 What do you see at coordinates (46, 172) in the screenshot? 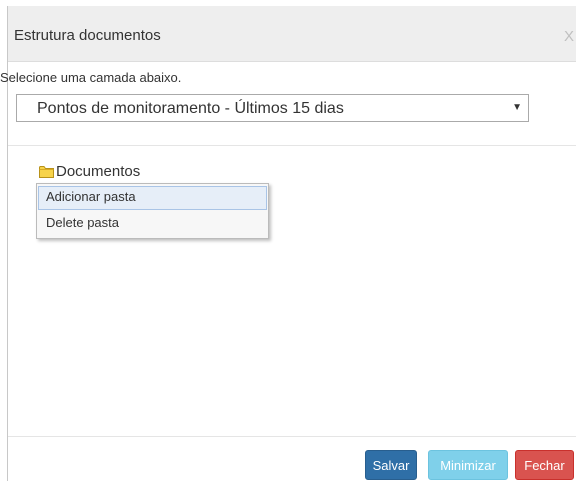
I see `folder-icon` at bounding box center [46, 172].